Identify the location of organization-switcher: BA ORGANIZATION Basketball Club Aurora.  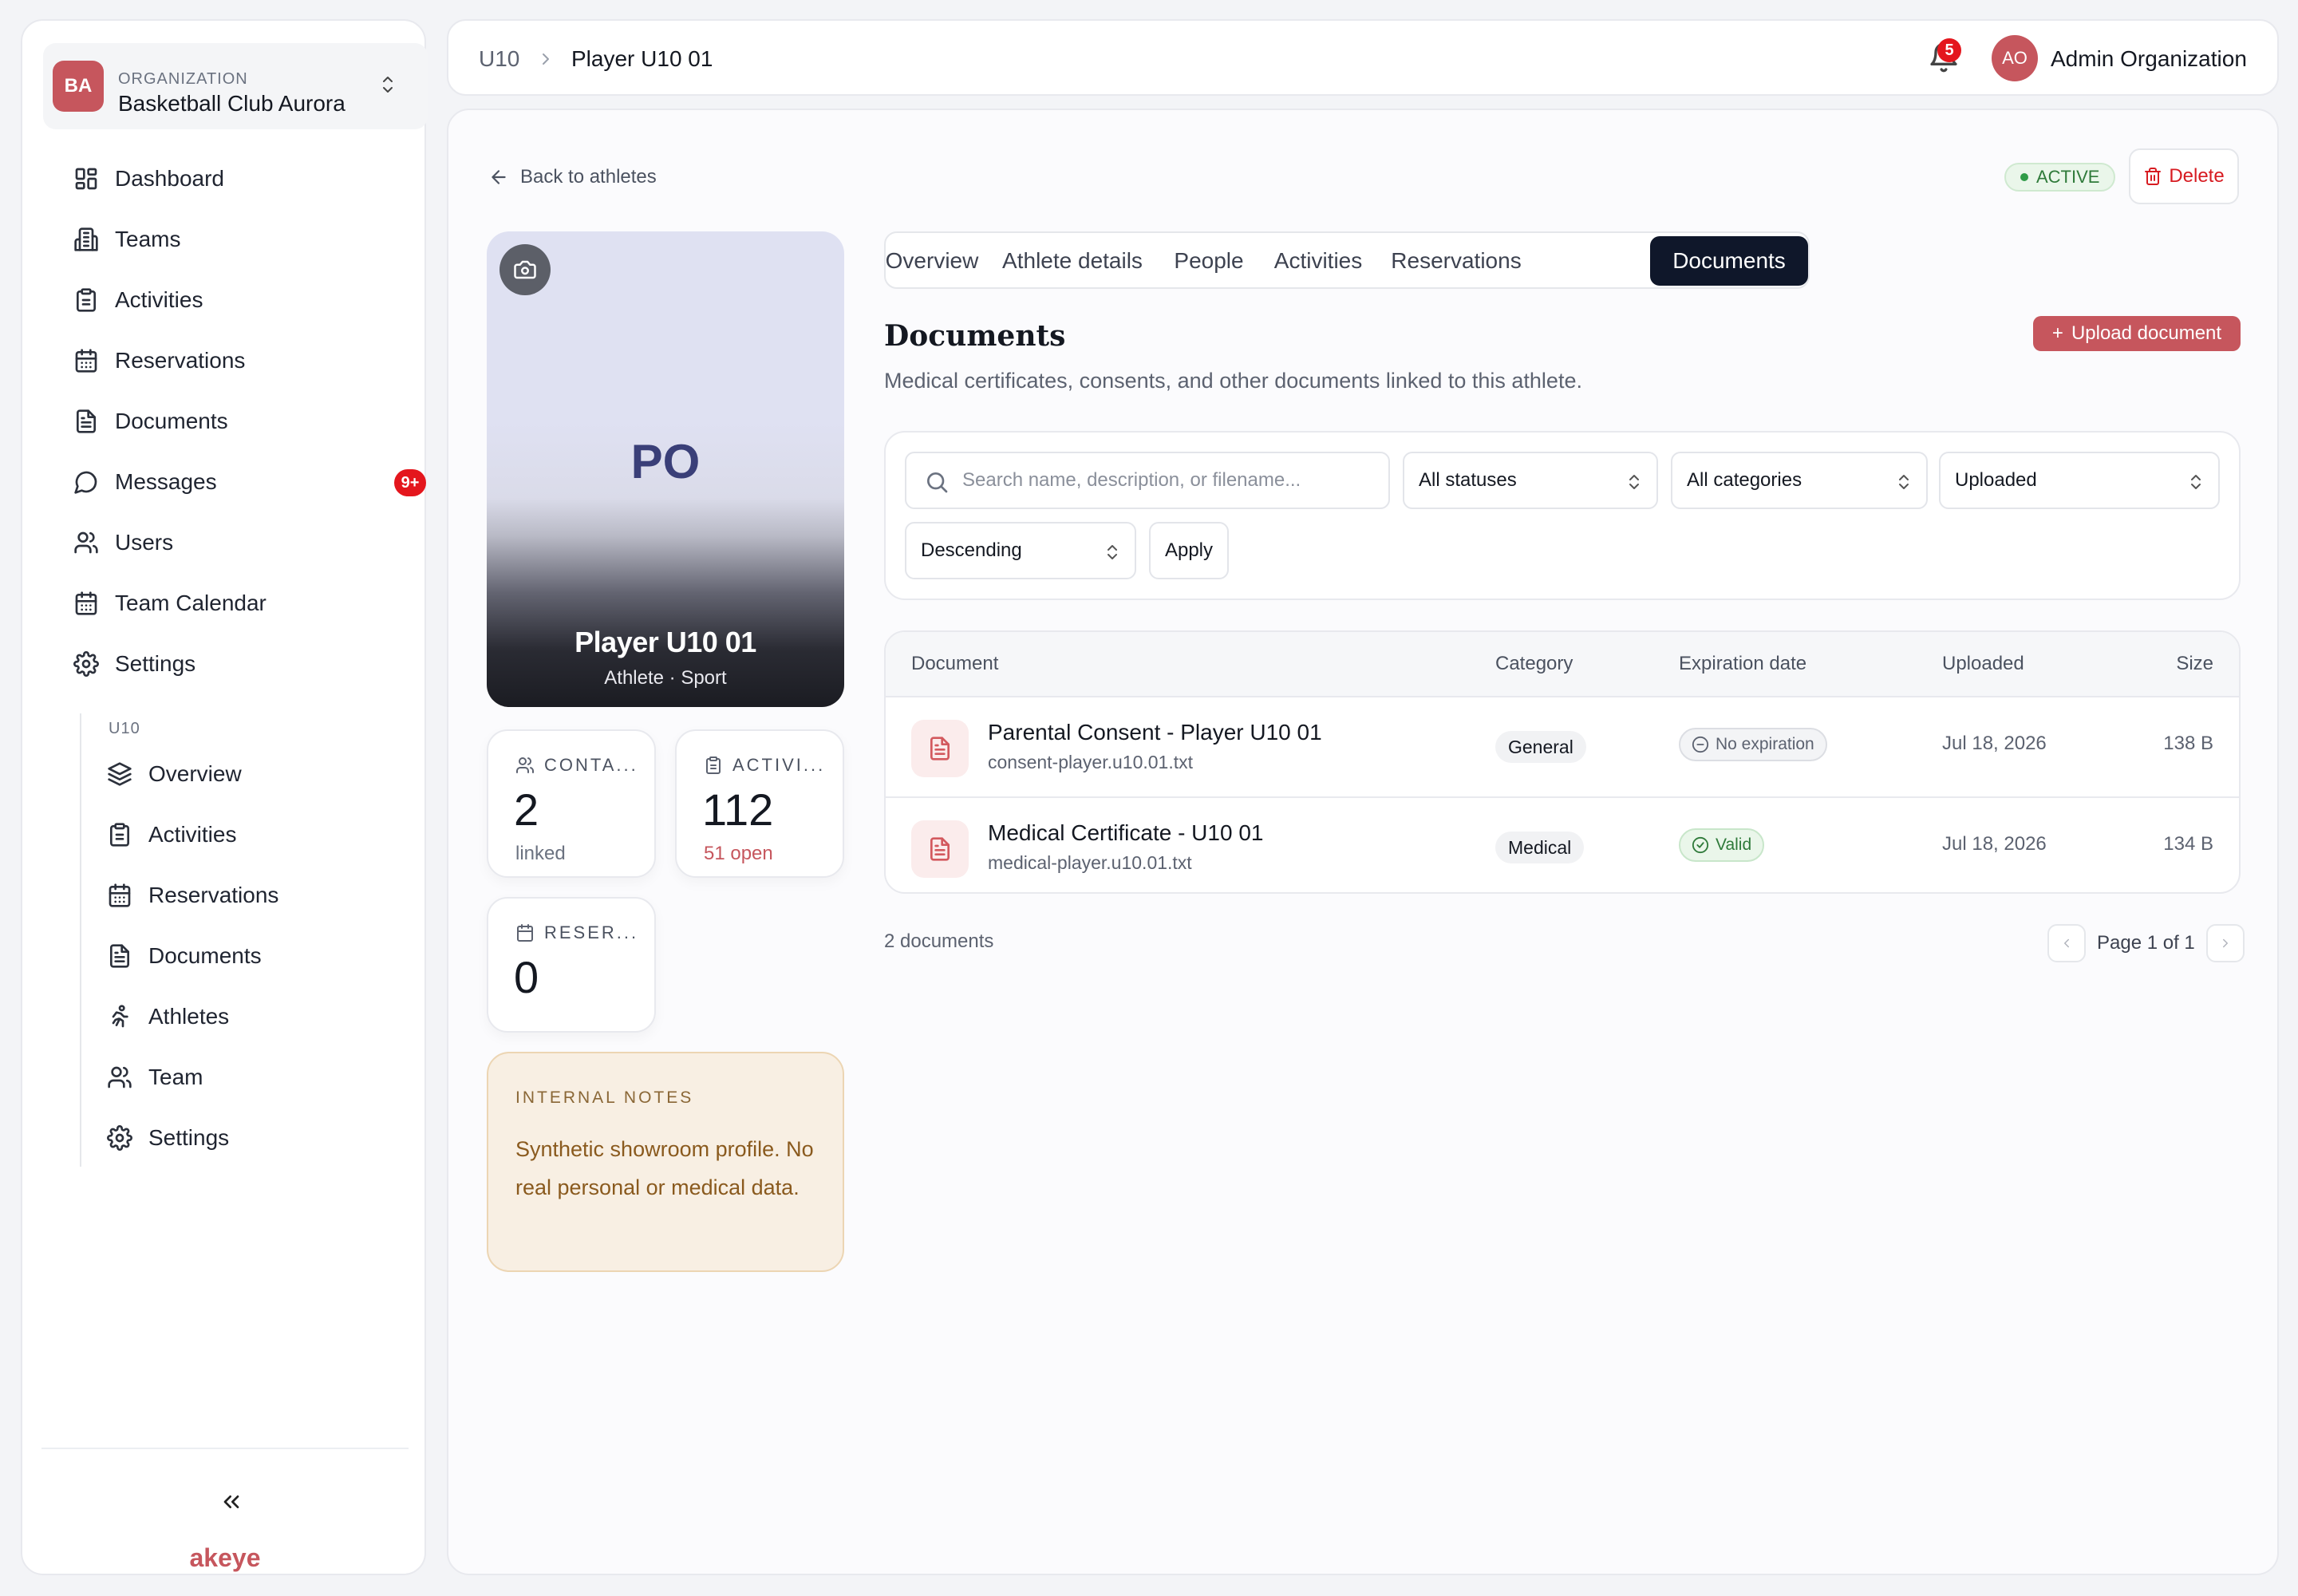
(236, 86).